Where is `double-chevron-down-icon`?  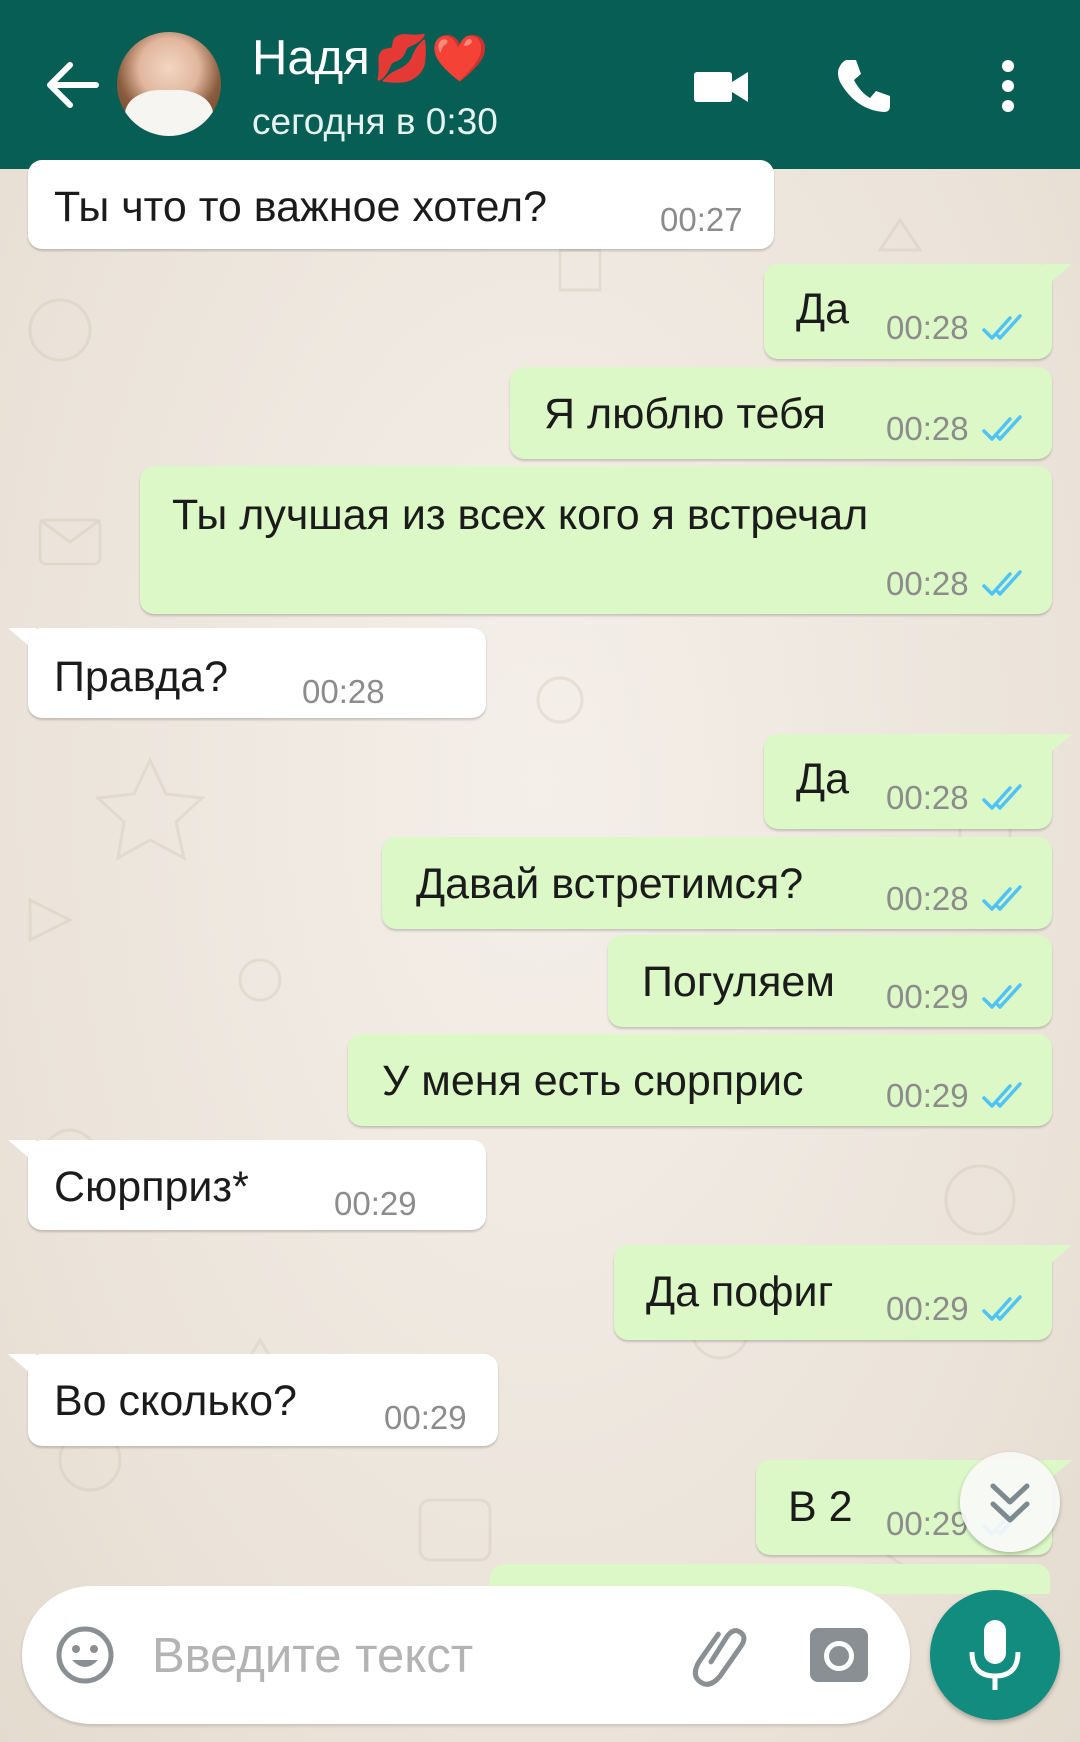
double-chevron-down-icon is located at coordinates (1010, 1503).